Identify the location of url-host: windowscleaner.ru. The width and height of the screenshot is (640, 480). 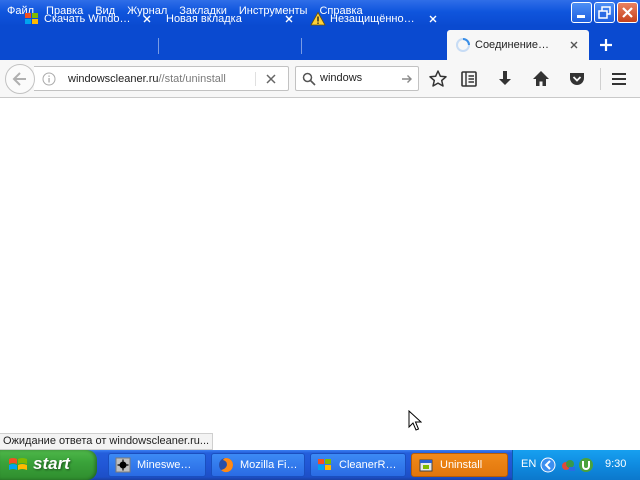
(113, 79).